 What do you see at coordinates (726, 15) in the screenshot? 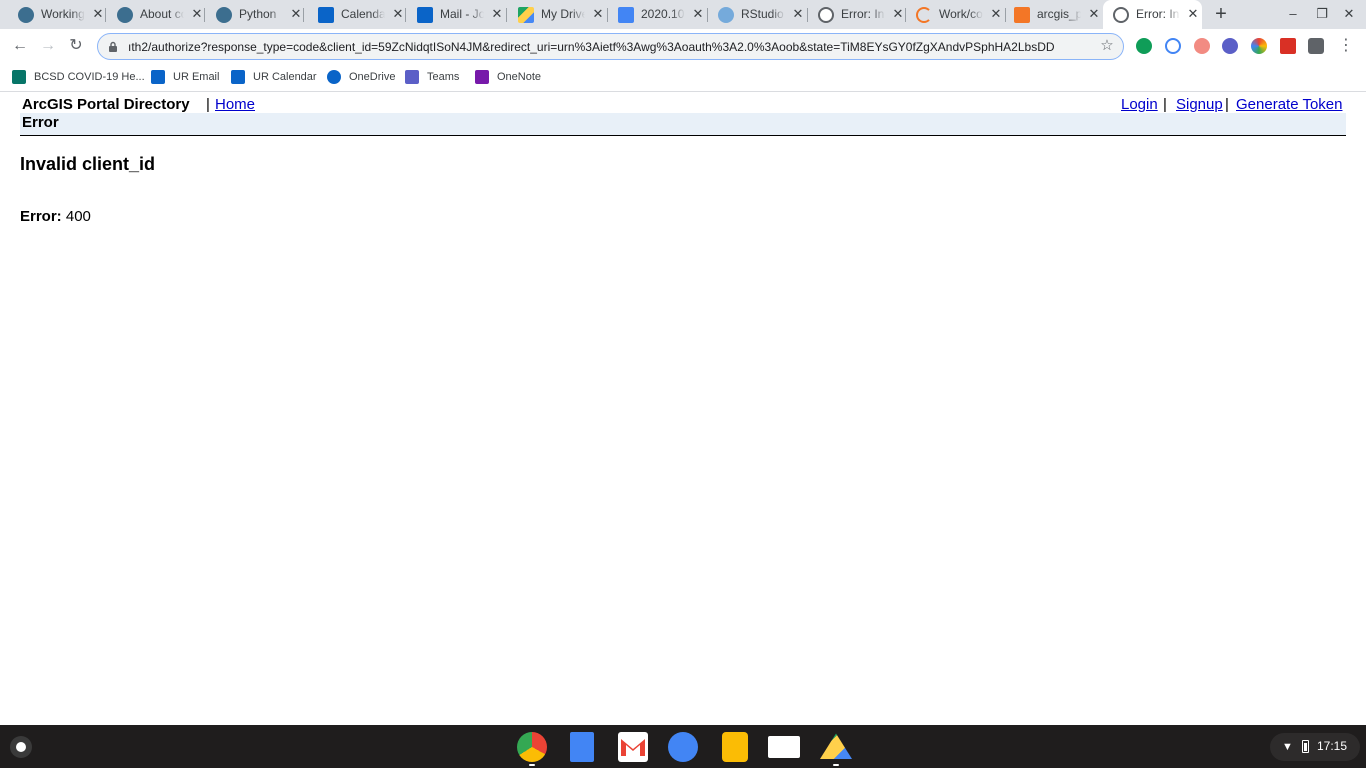
I see `rstudio-icon` at bounding box center [726, 15].